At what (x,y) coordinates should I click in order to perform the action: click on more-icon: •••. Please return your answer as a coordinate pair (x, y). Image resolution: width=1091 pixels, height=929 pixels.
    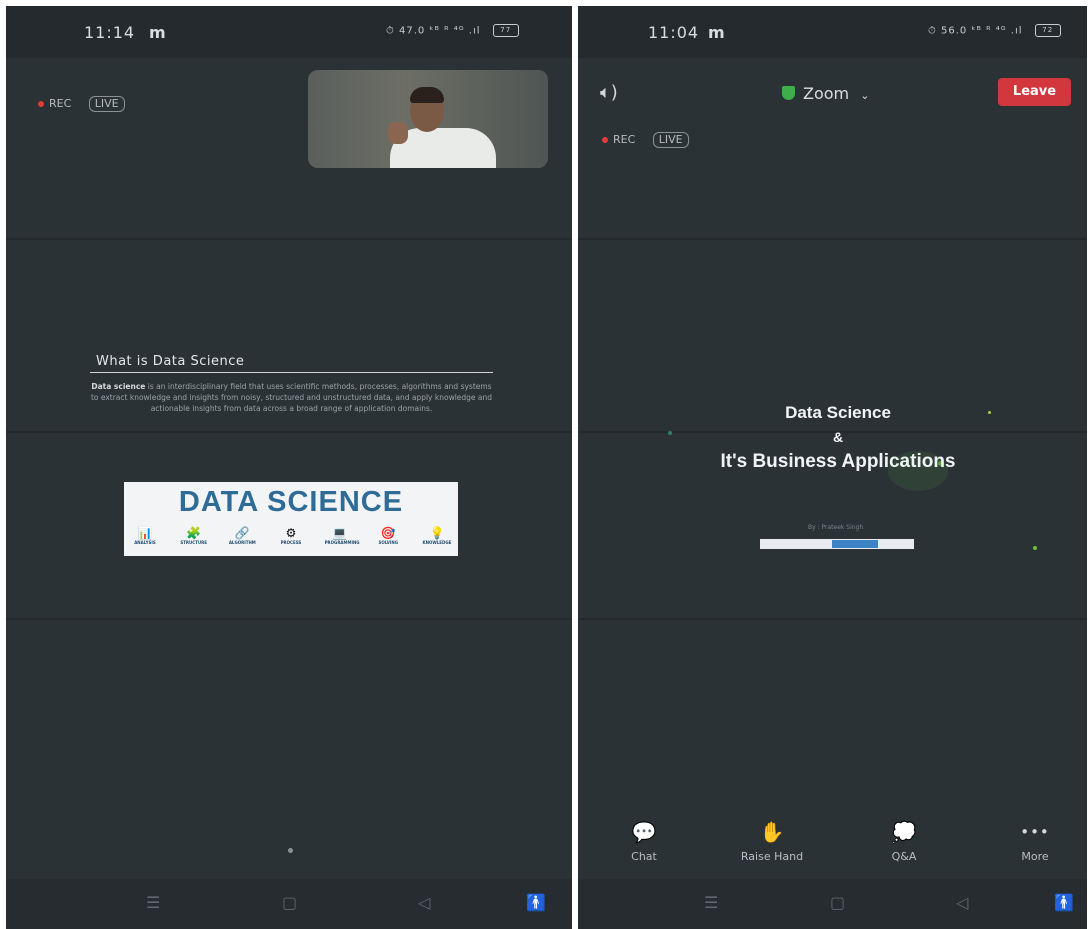
    Looking at the image, I should click on (1035, 832).